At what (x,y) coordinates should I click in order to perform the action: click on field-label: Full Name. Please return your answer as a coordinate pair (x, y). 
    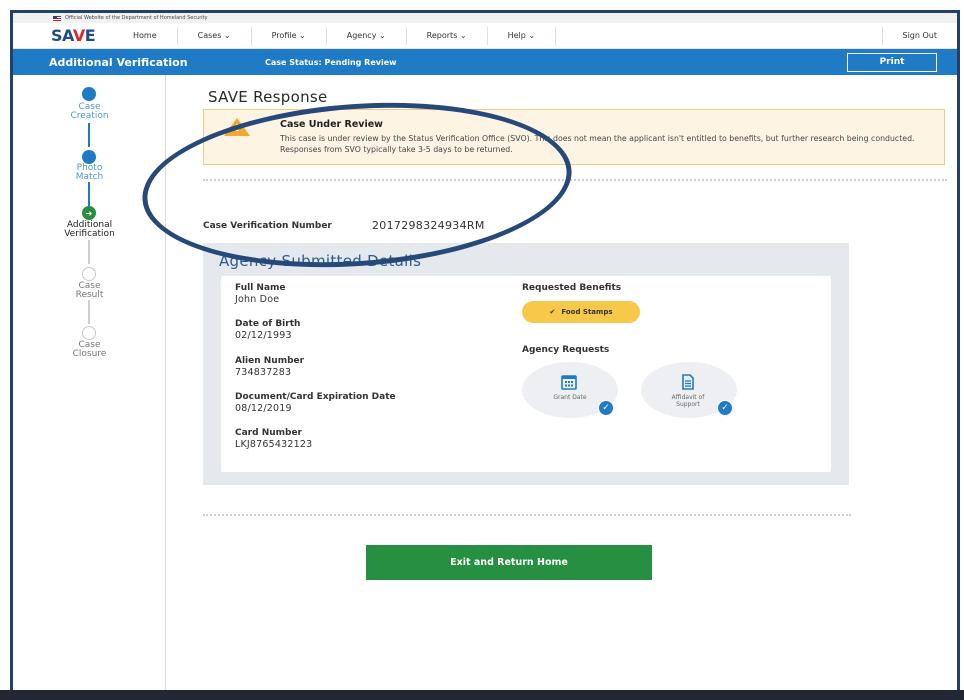
    Looking at the image, I should click on (260, 288).